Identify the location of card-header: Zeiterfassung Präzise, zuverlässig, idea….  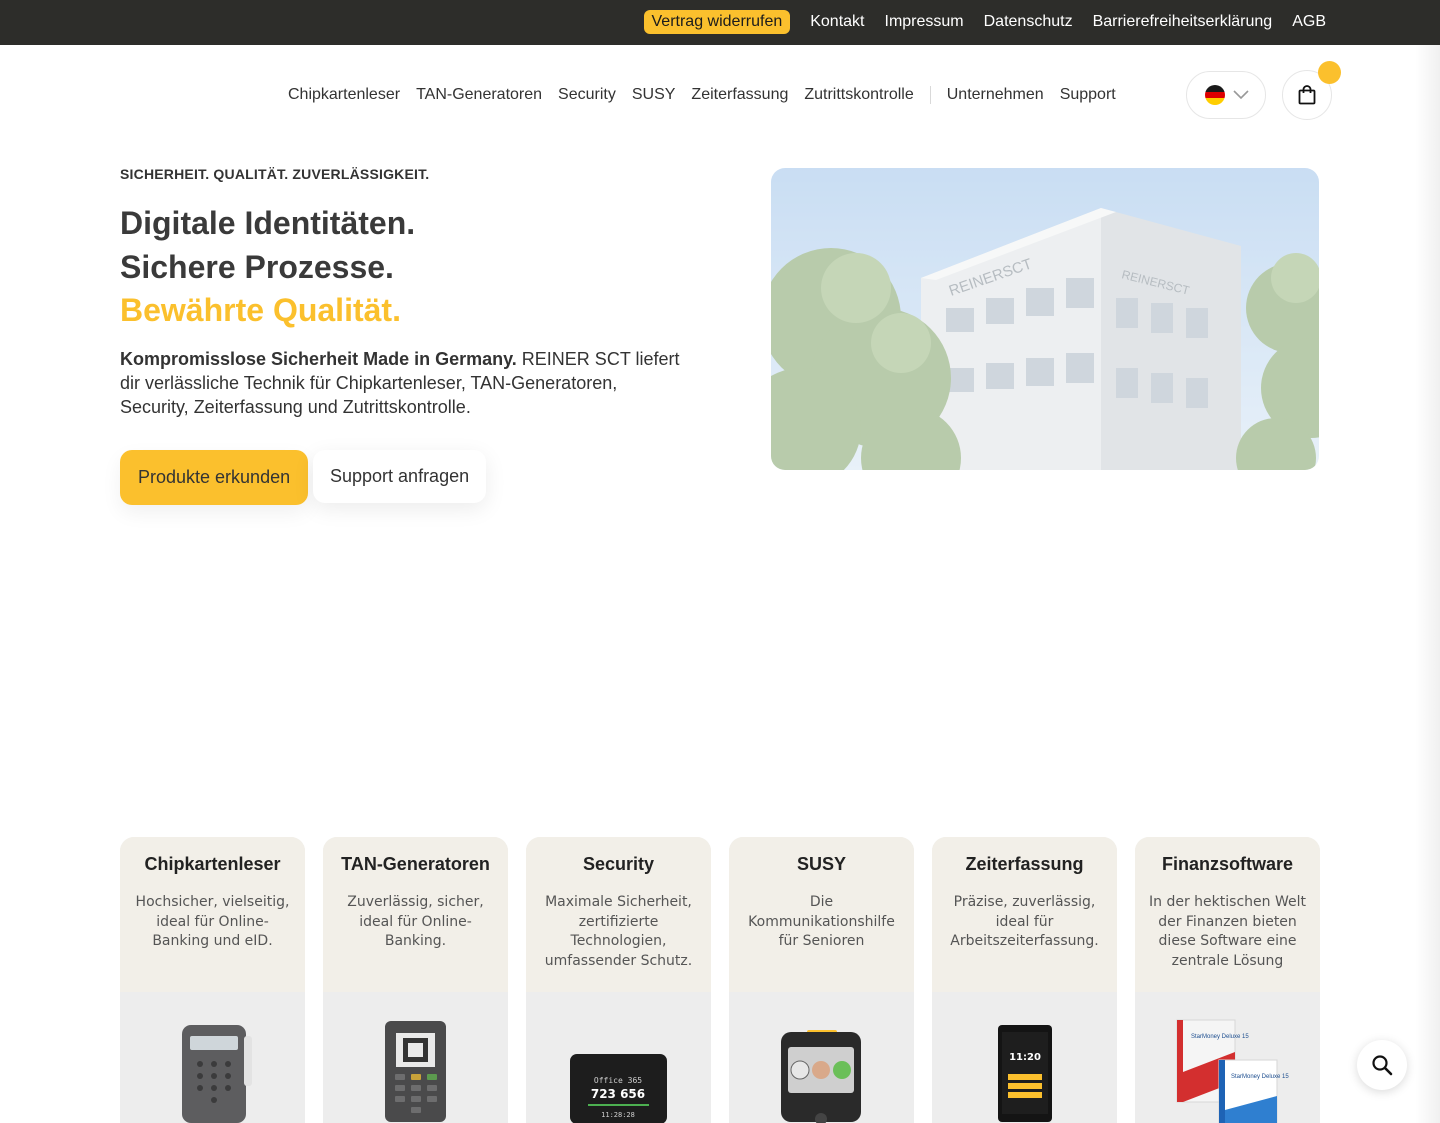
(1024, 914).